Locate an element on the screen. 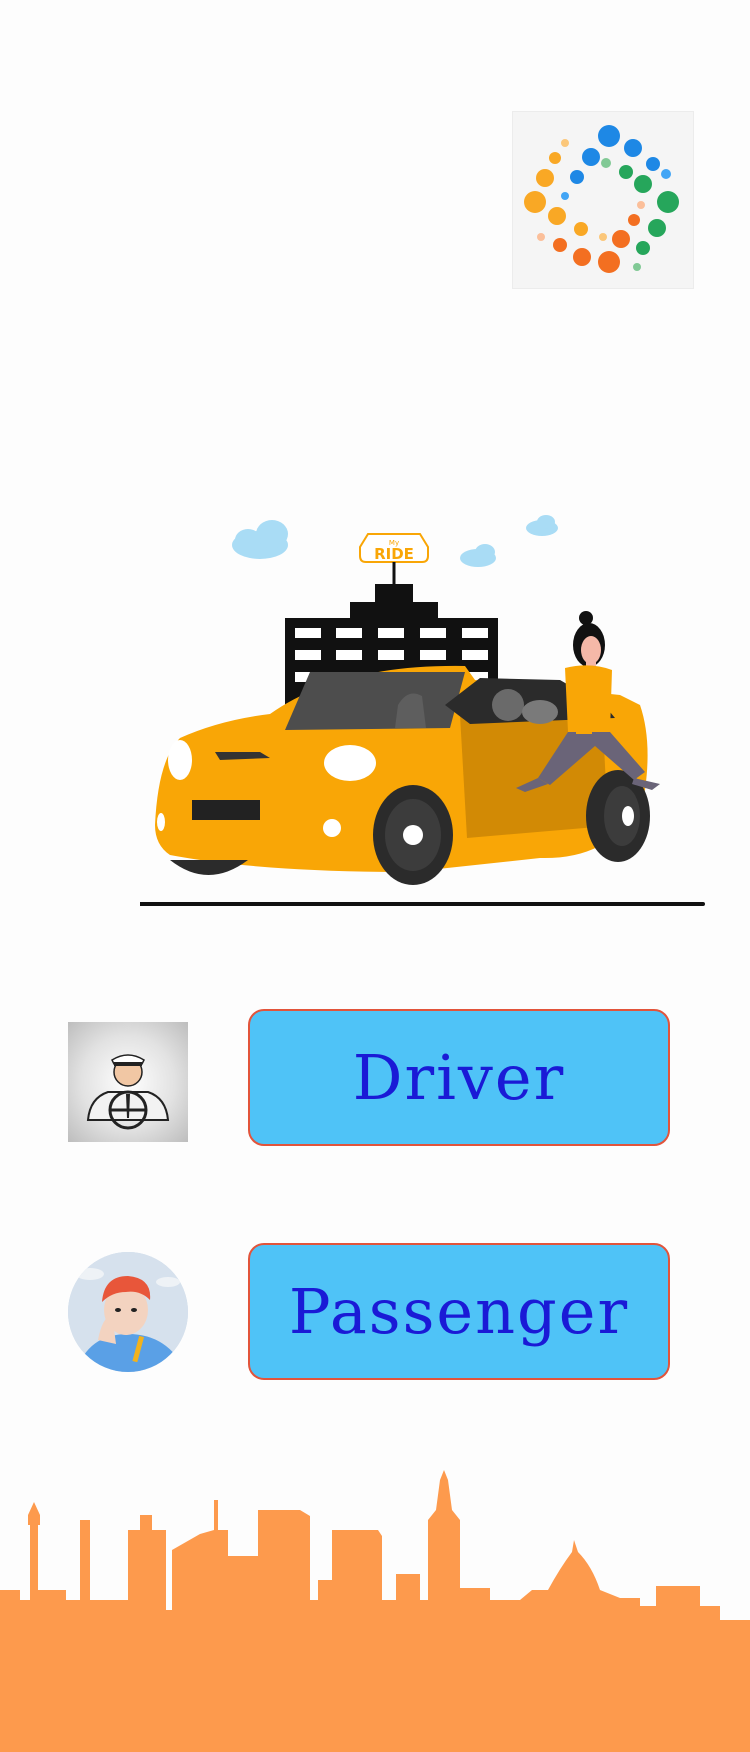 The width and height of the screenshot is (750, 1752). sign-big-text: RIDE is located at coordinates (394, 554).